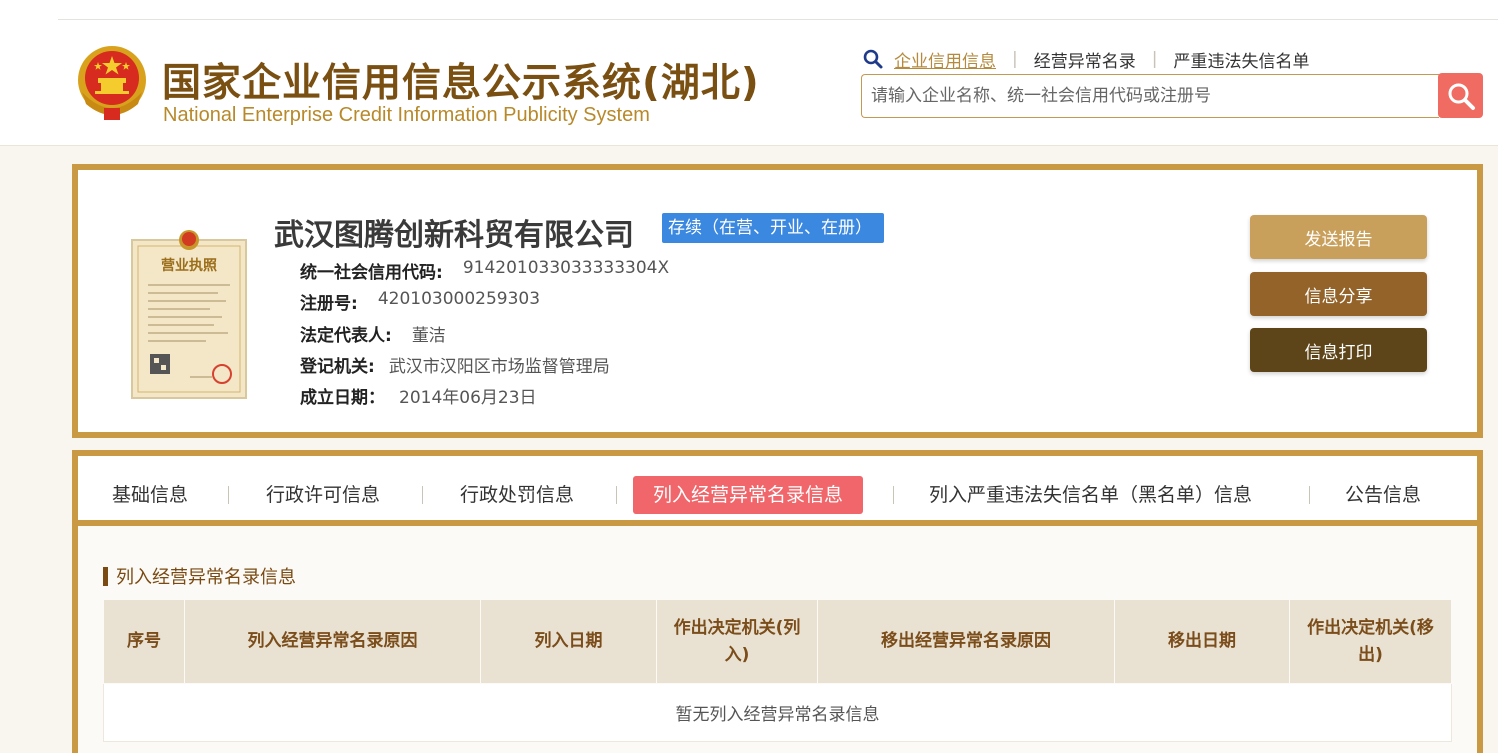 This screenshot has width=1498, height=753. I want to click on site-title: 国家企业信用信息公示系统(湖北), so click(461, 83).